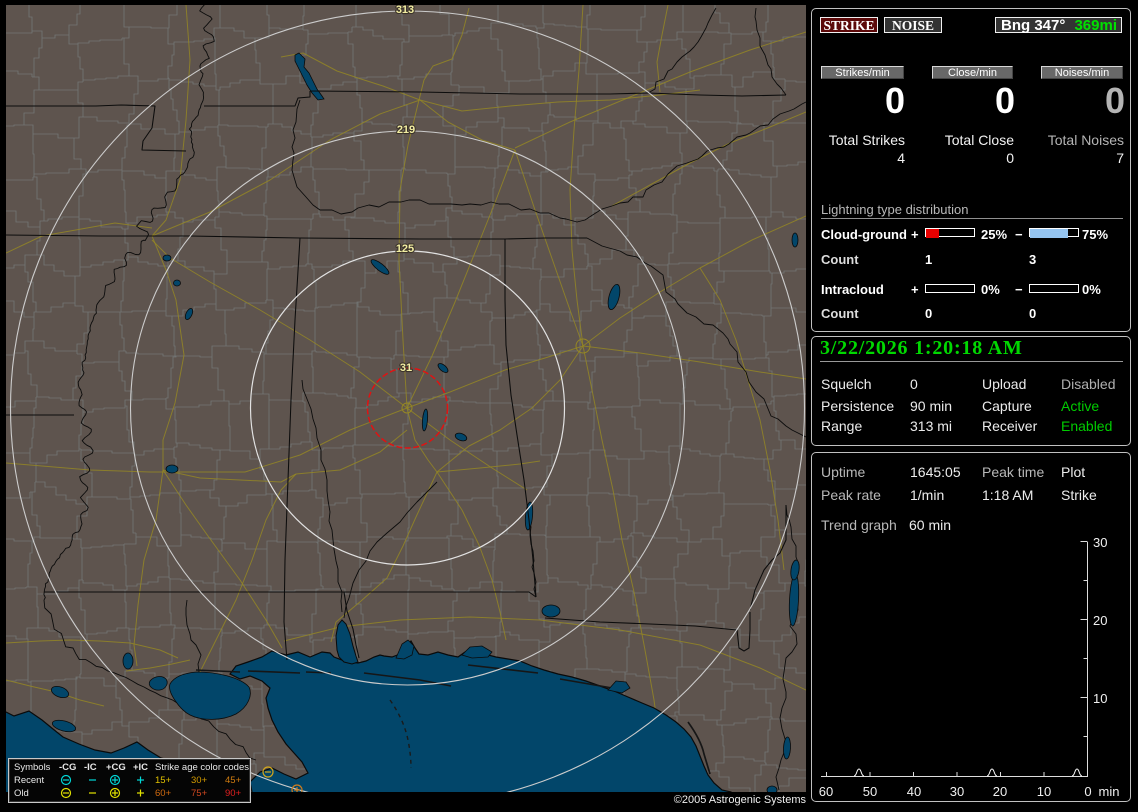  I want to click on svg-text: 313, so click(405, 10).